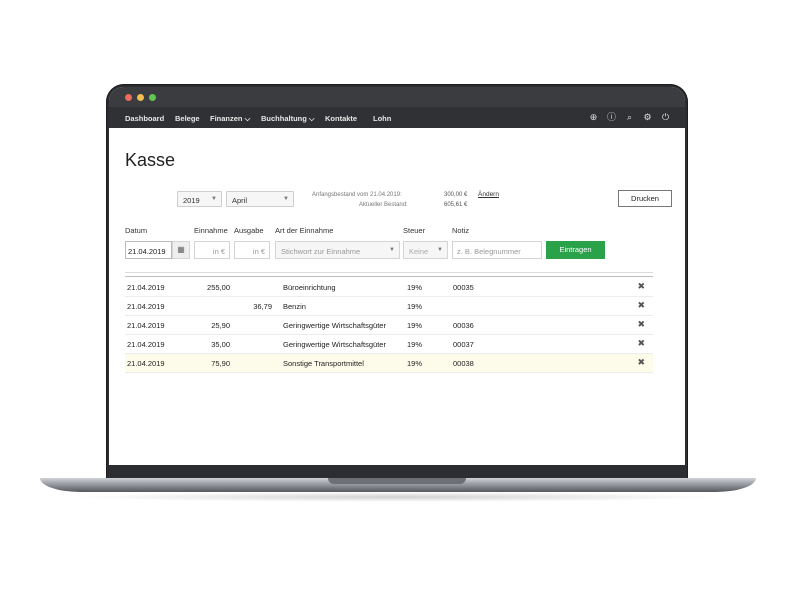  Describe the element at coordinates (593, 117) in the screenshot. I see `plus-circle-icon: ⊕` at that location.